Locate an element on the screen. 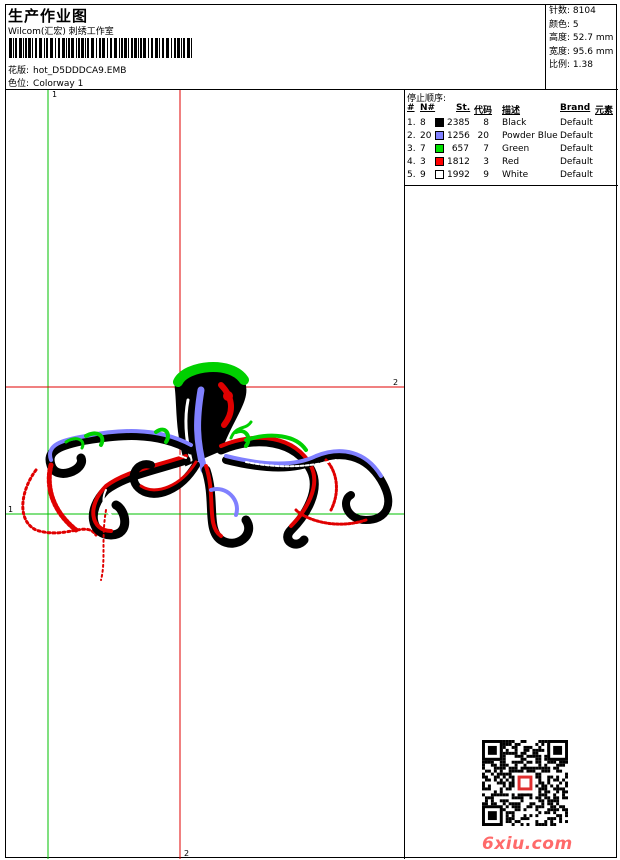  row-description: Powder Blue is located at coordinates (530, 136).